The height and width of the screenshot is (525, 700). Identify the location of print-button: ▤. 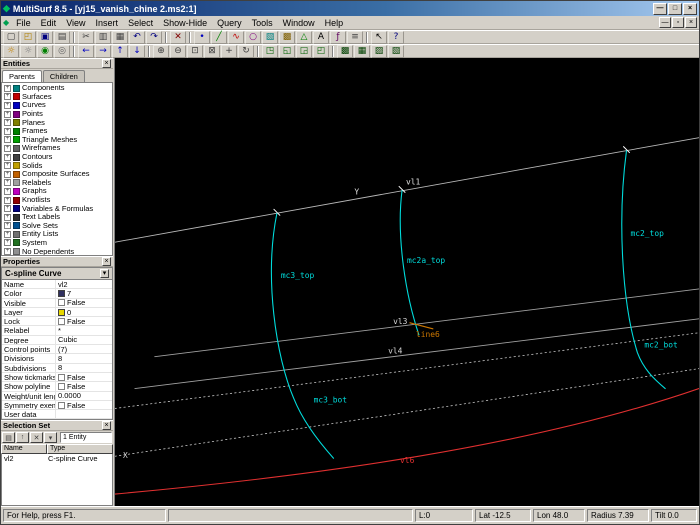
(62, 37).